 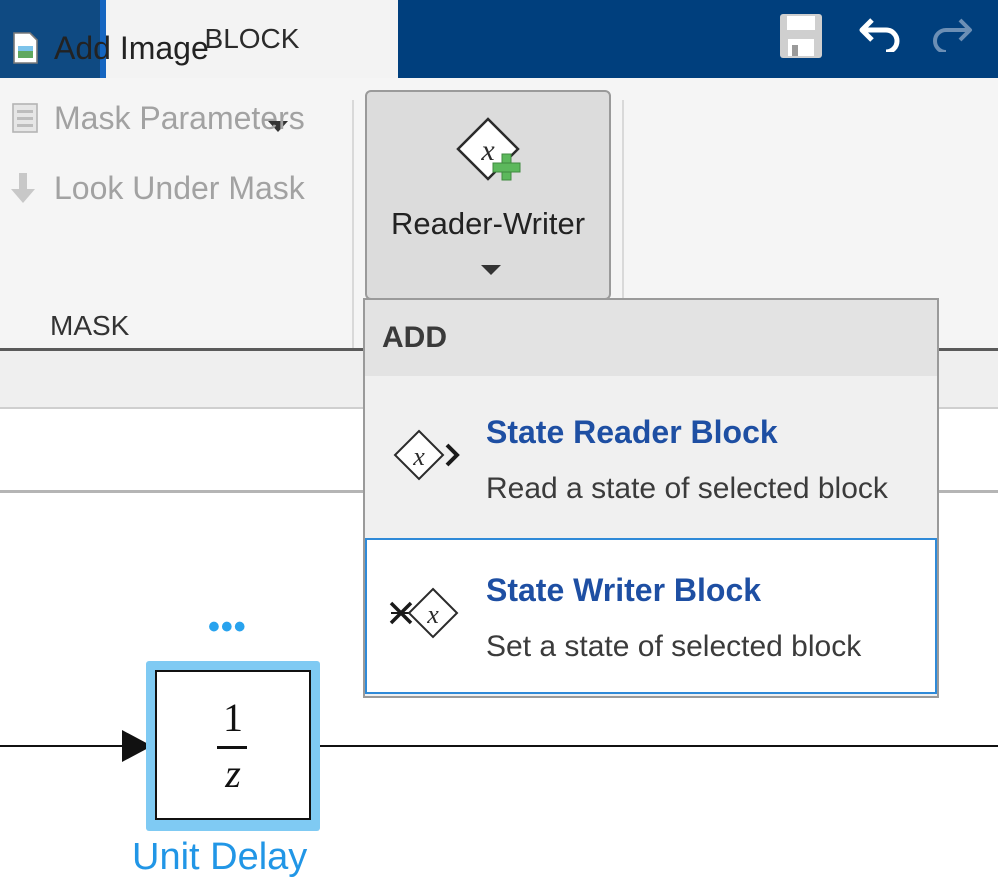 What do you see at coordinates (227, 627) in the screenshot?
I see `block-action-ellipsis: •••` at bounding box center [227, 627].